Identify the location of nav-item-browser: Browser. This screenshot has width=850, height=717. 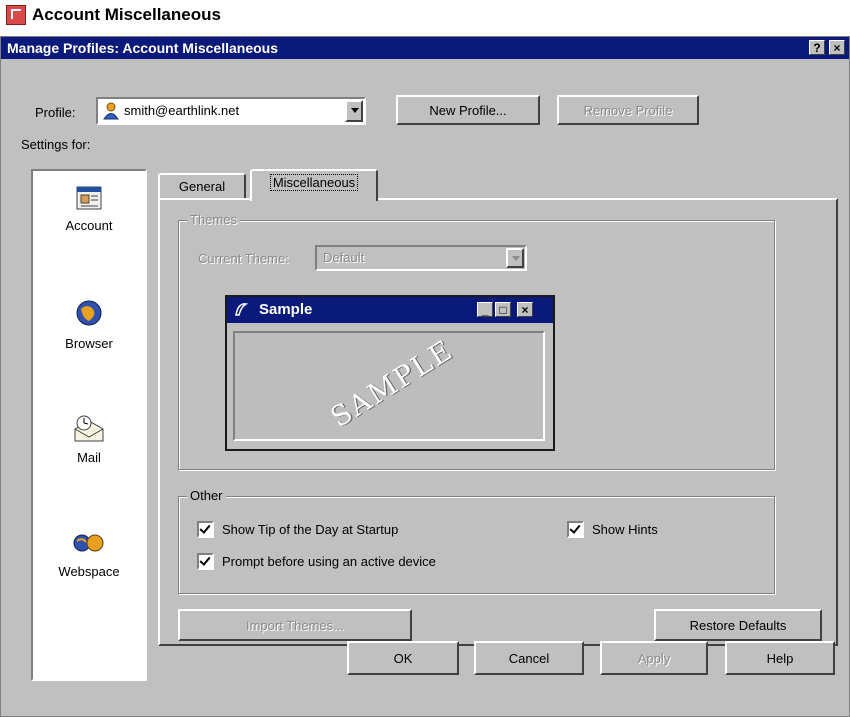
(89, 324).